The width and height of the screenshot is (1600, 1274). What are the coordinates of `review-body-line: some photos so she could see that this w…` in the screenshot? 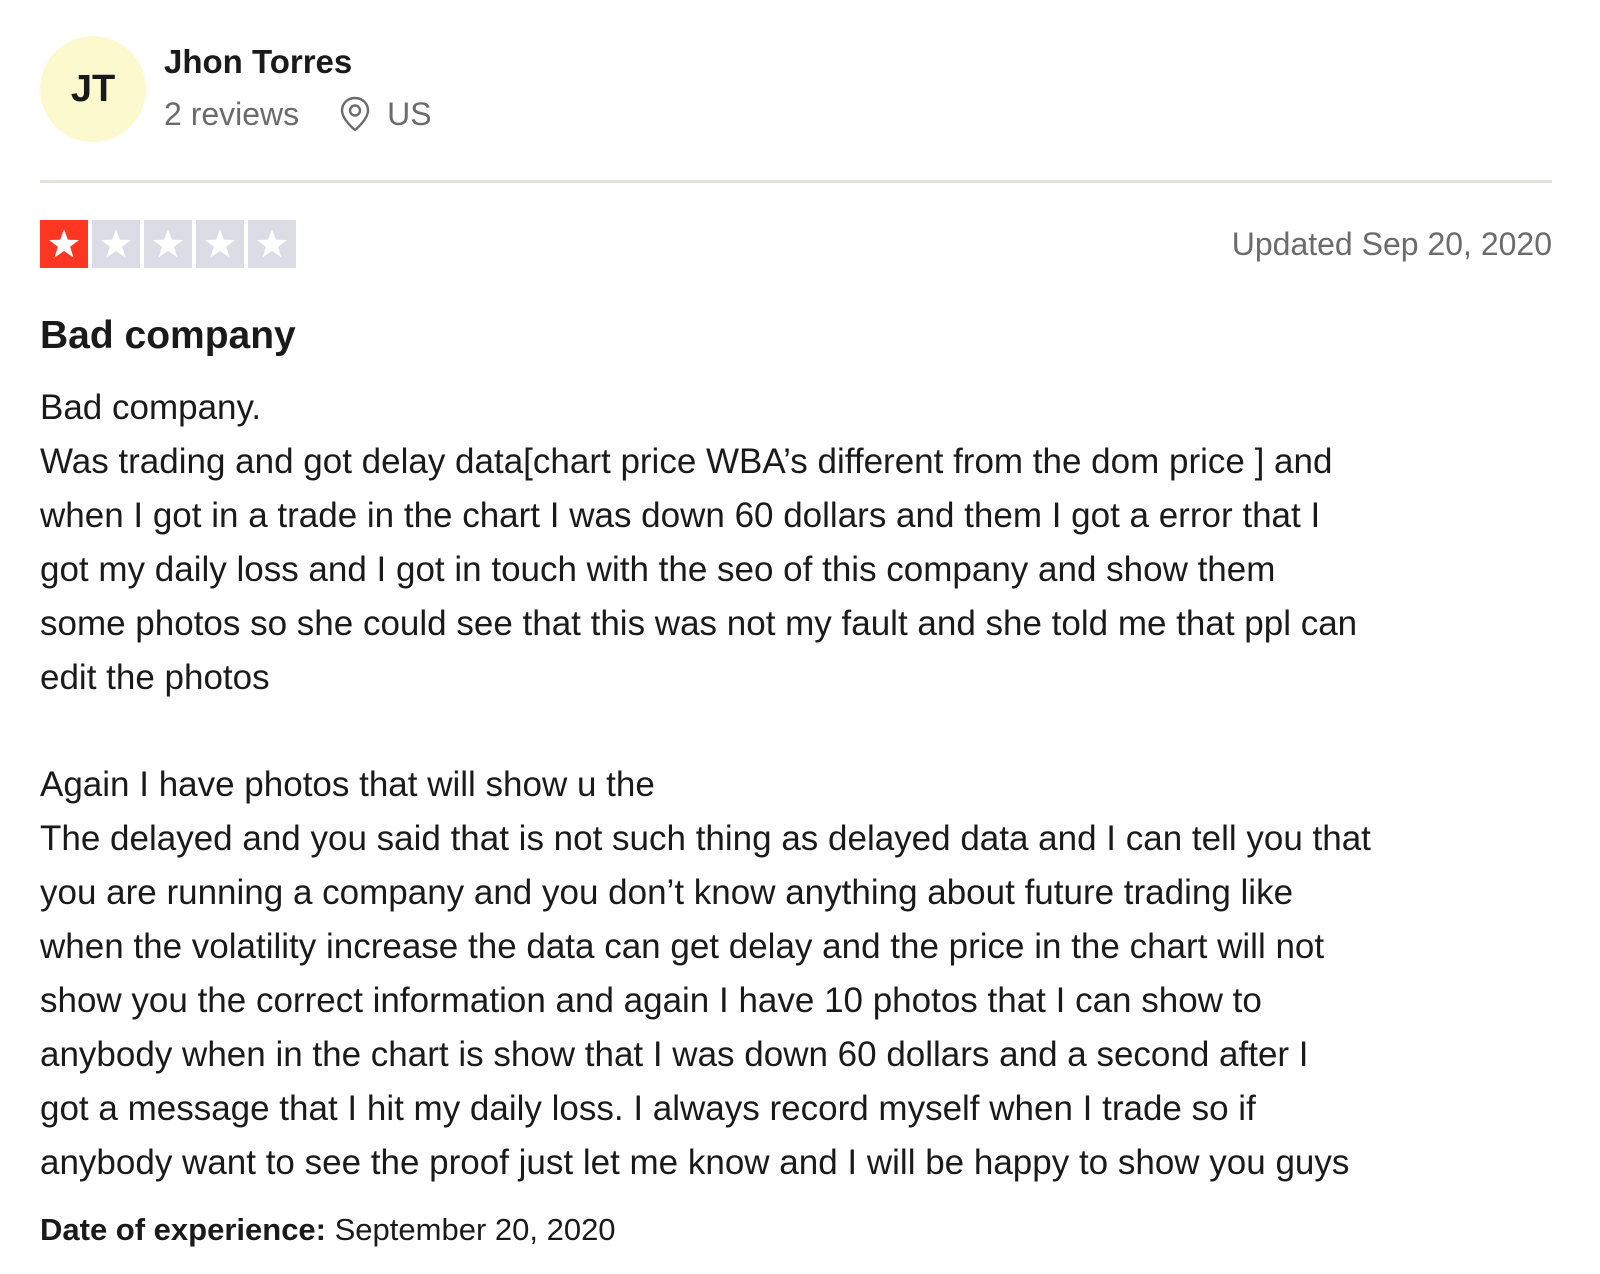 It's located at (699, 623).